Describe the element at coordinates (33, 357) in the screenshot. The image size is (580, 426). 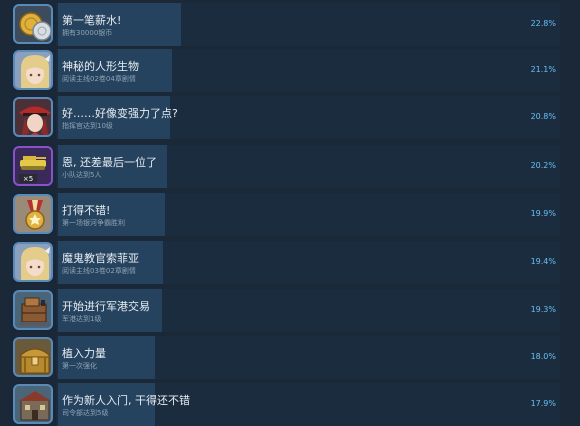
I see `treasure-chest-icon` at that location.